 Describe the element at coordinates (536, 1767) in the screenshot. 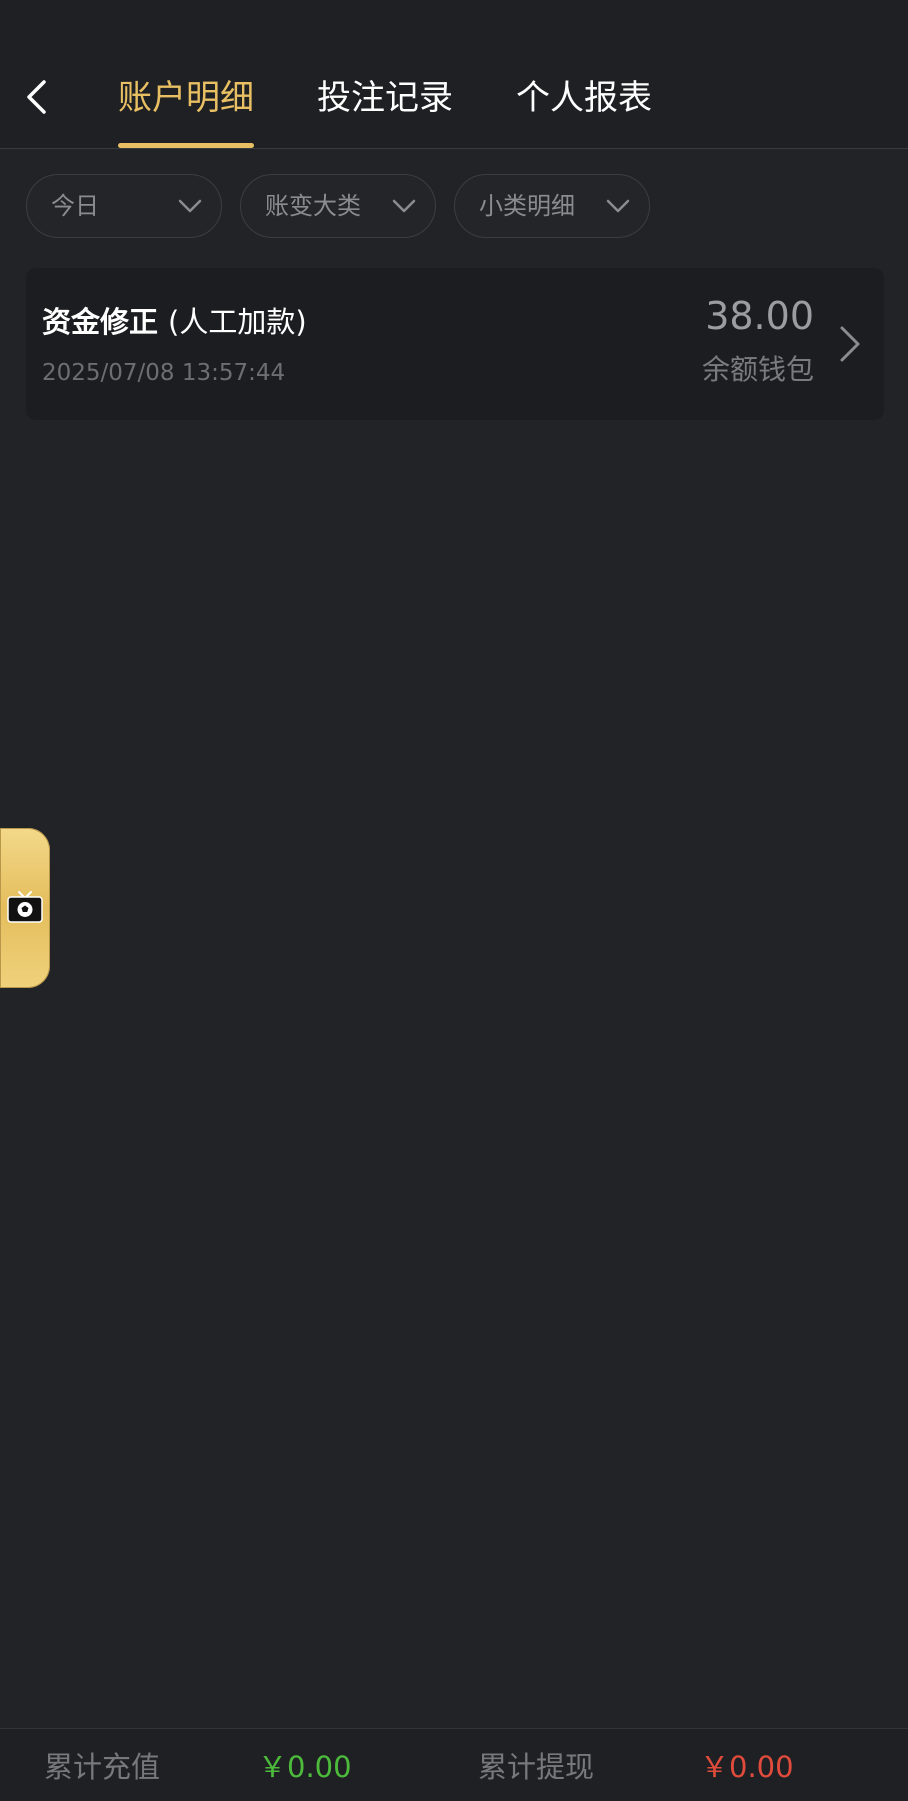

I see `total-withdraw-label: 累计提现` at that location.